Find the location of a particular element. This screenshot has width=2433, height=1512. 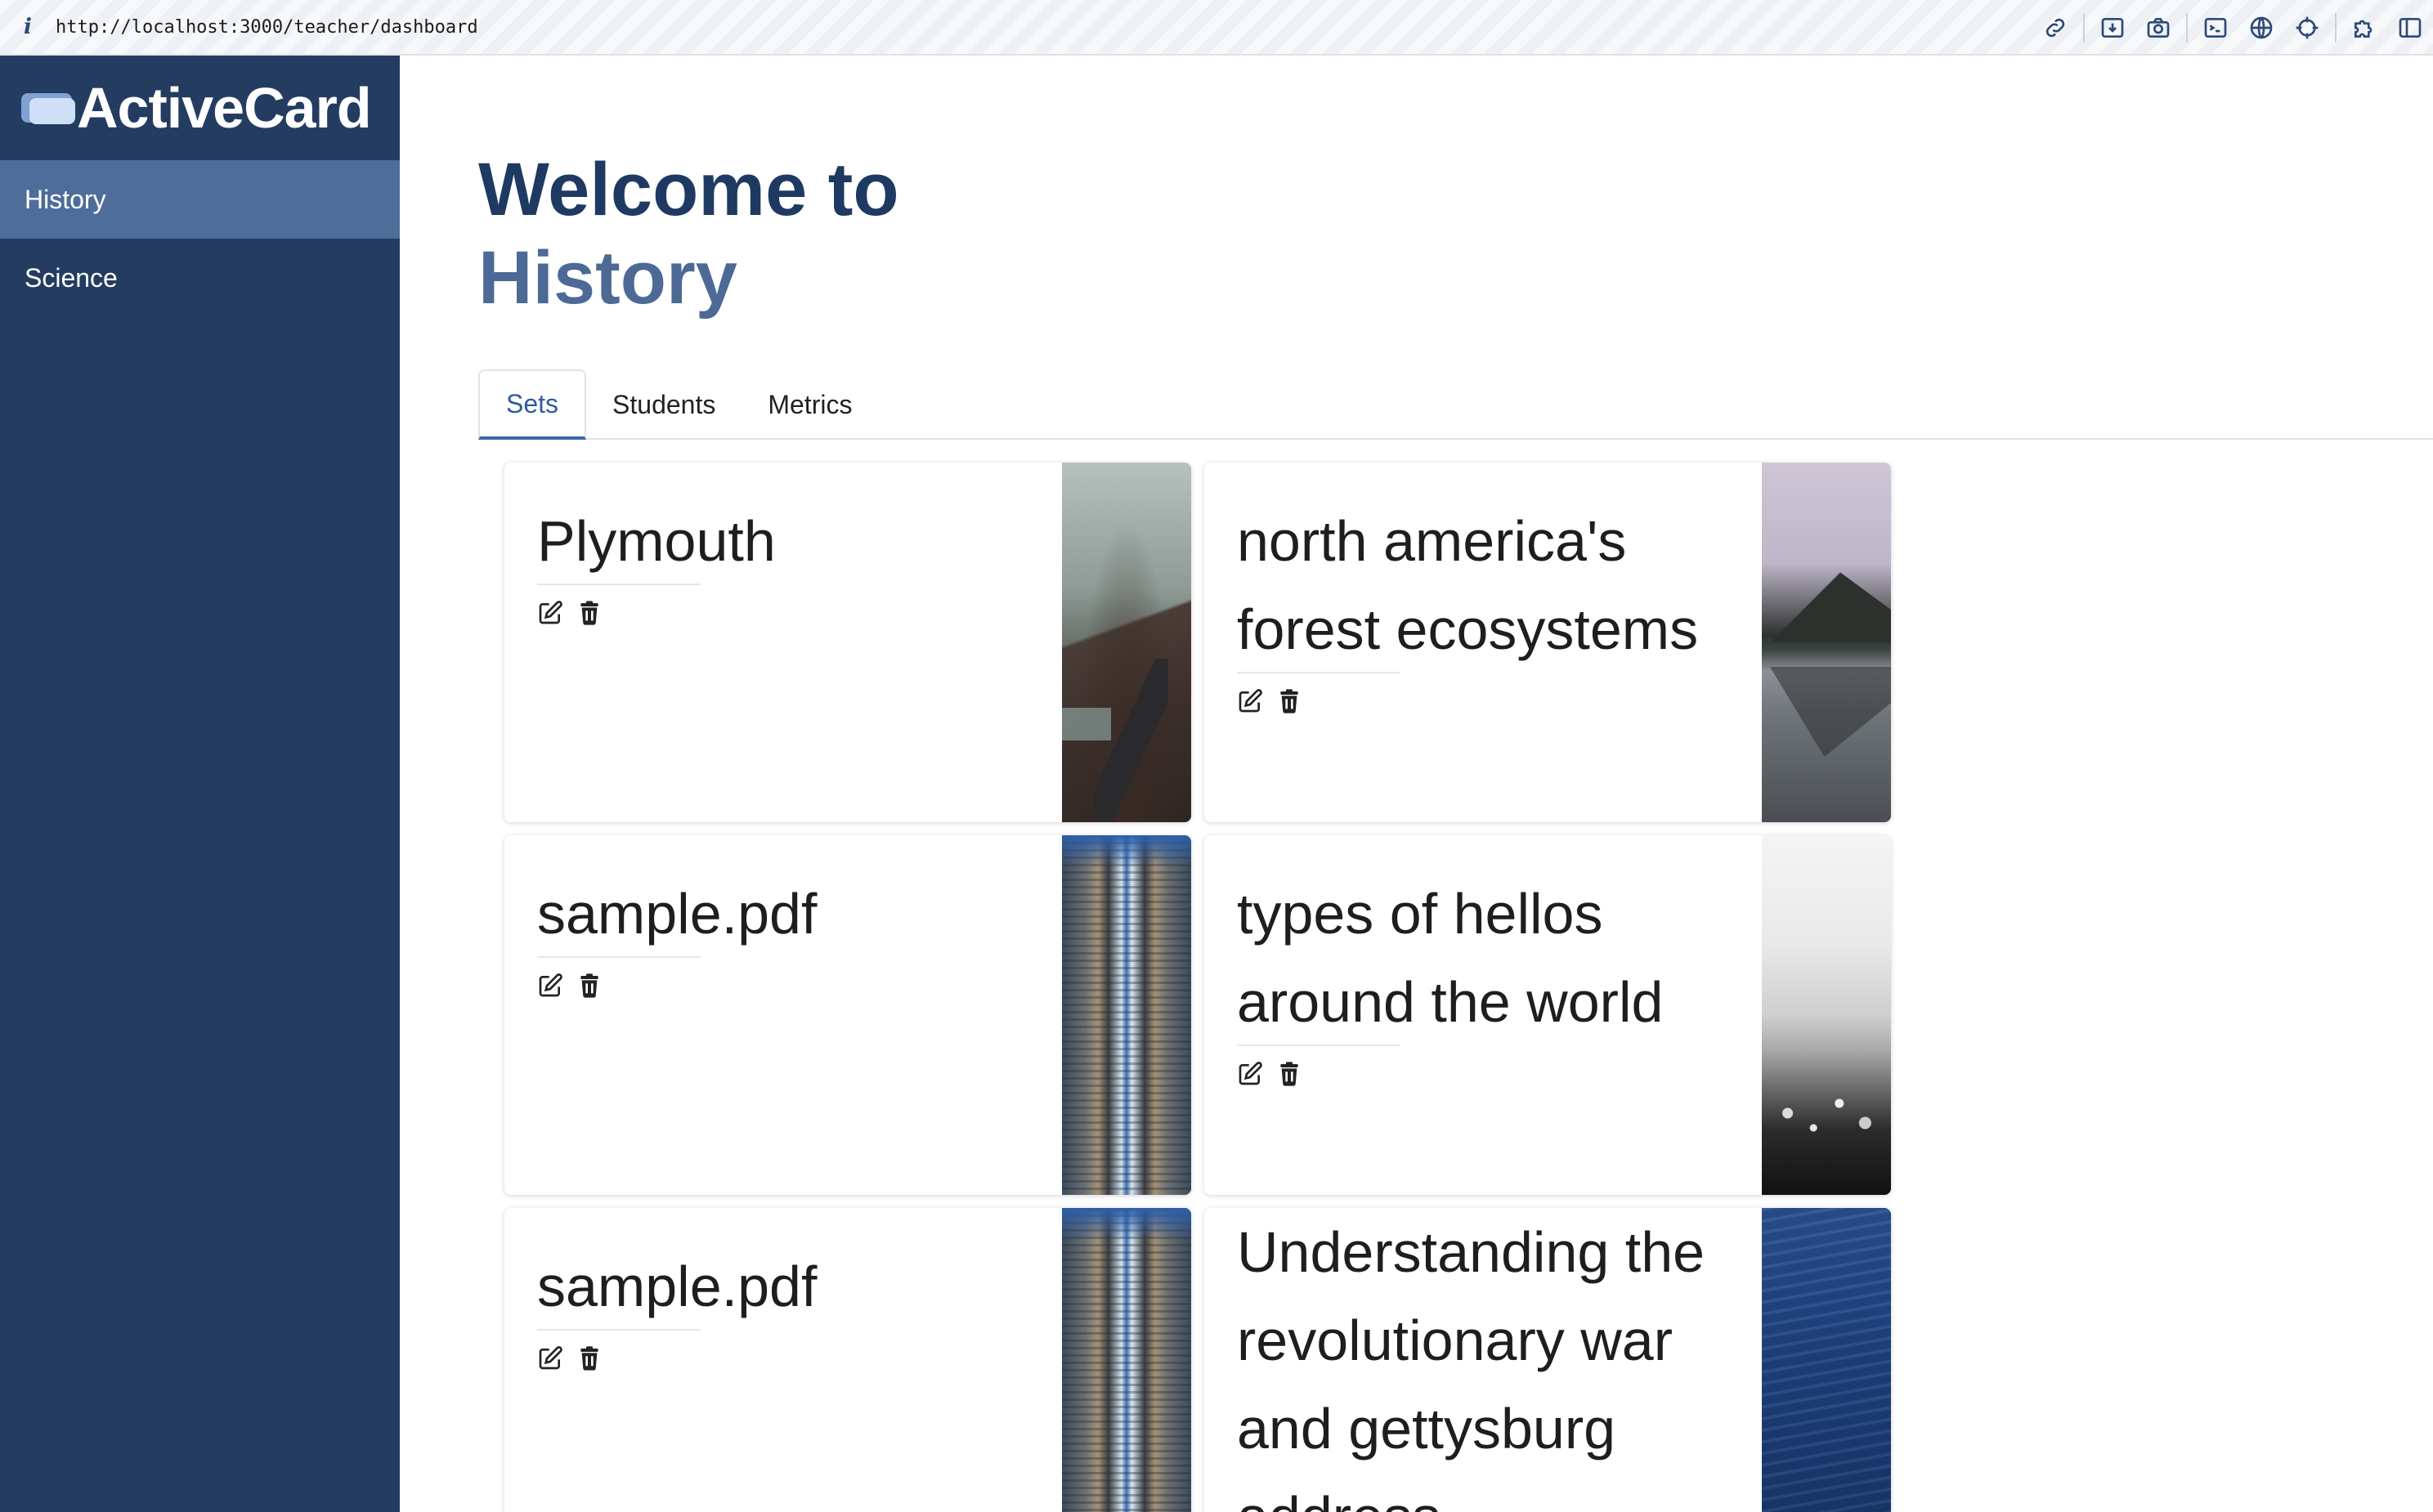

tab-metrics: Metrics is located at coordinates (810, 404).